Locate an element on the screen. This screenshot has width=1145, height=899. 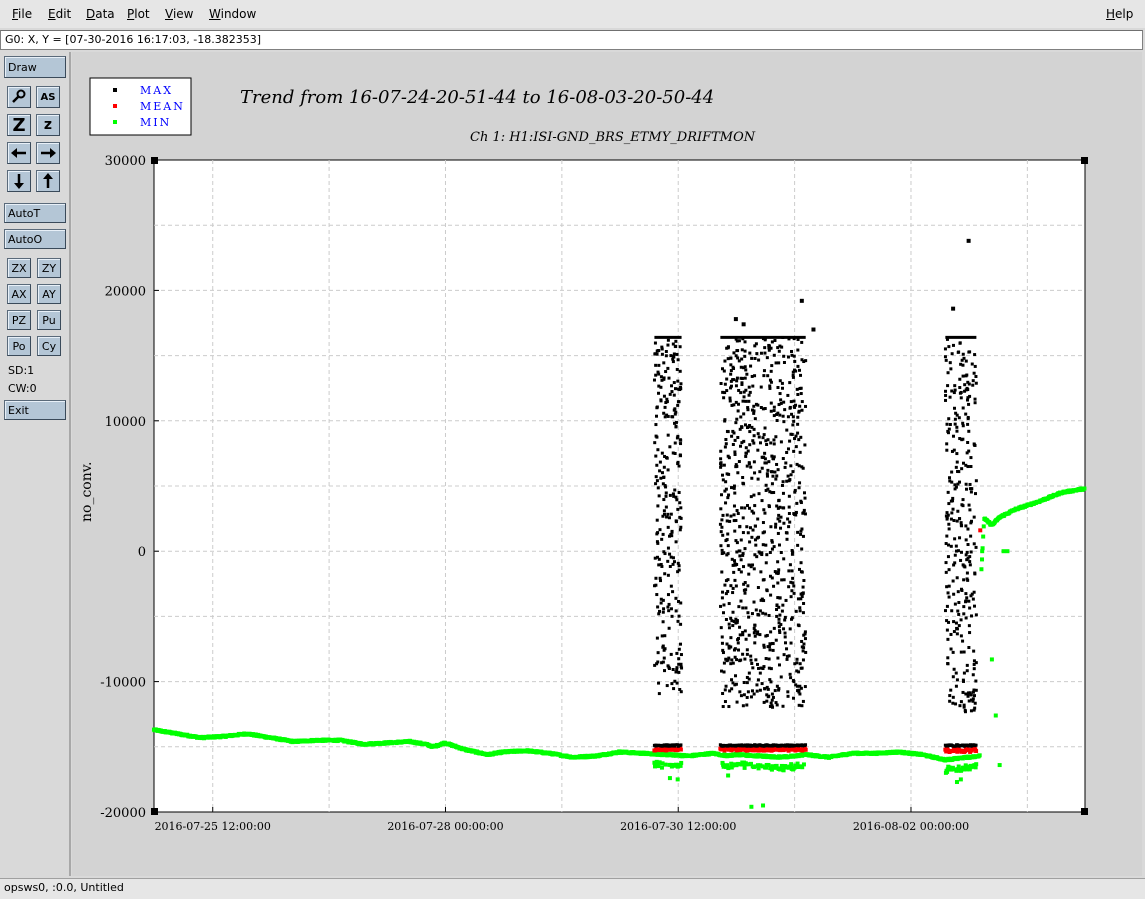
pan-right-button is located at coordinates (48, 153).